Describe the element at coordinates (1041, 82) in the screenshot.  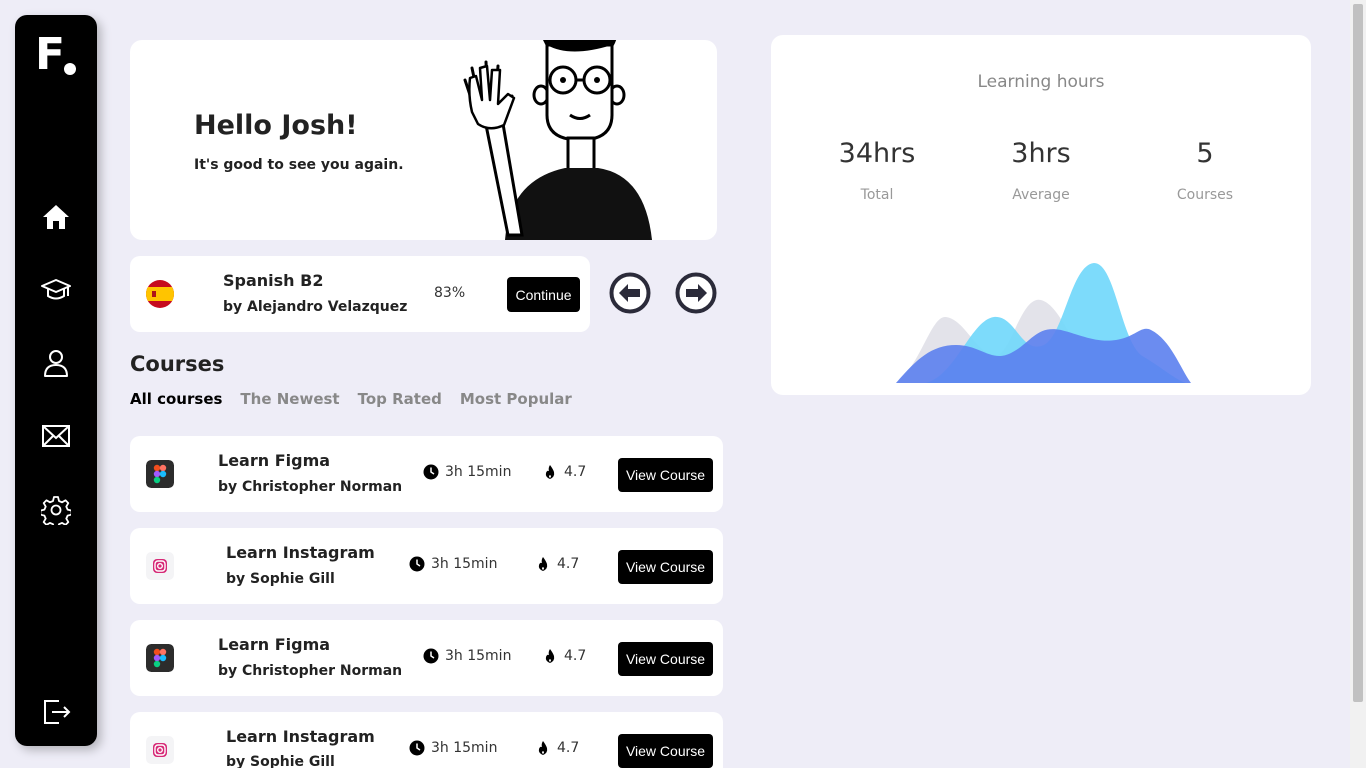
I see `learning-hours-title: Learning hours` at that location.